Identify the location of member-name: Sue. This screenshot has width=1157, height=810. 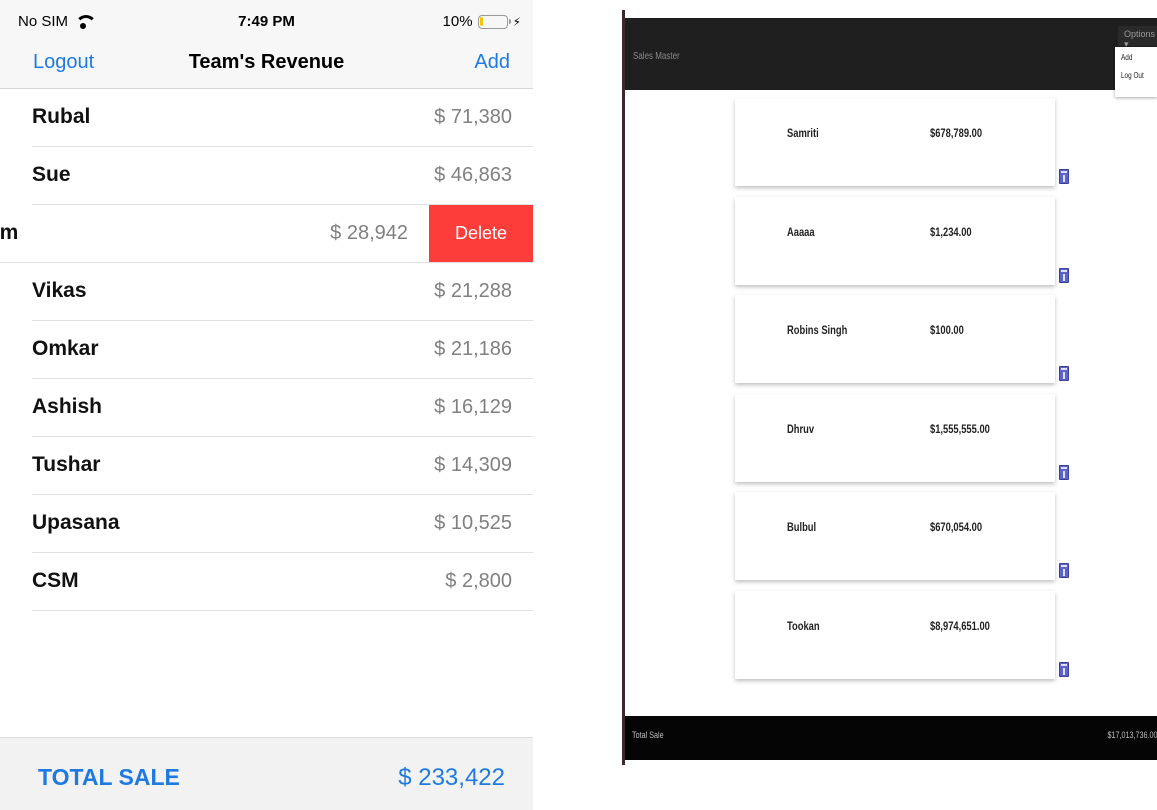
(51, 174).